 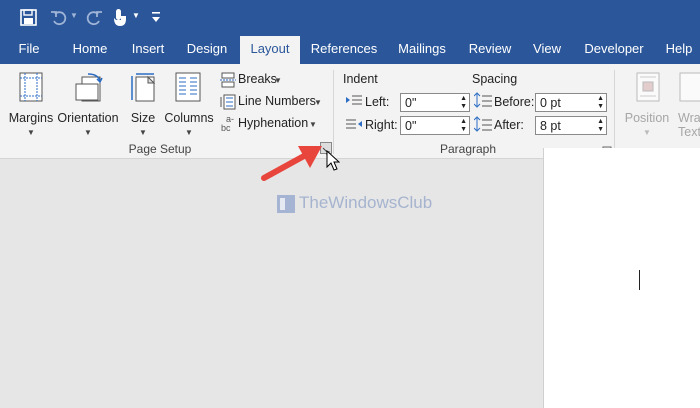 I want to click on margins-icon, so click(x=31, y=87).